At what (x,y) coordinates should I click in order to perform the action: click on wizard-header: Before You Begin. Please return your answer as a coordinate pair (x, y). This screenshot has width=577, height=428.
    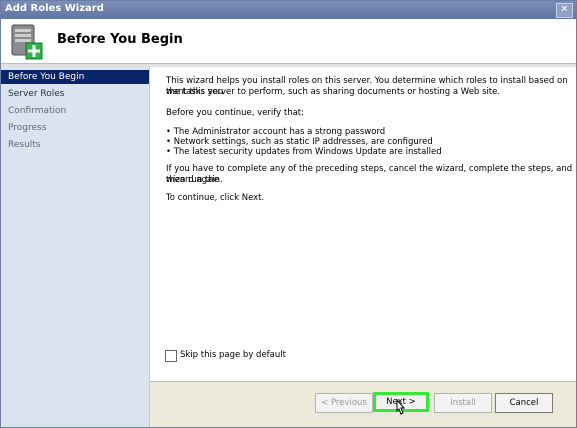
    Looking at the image, I should click on (288, 41).